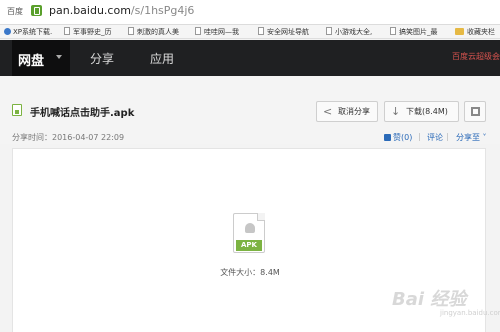 The image size is (500, 332). Describe the element at coordinates (250, 228) in the screenshot. I see `android-icon` at that location.